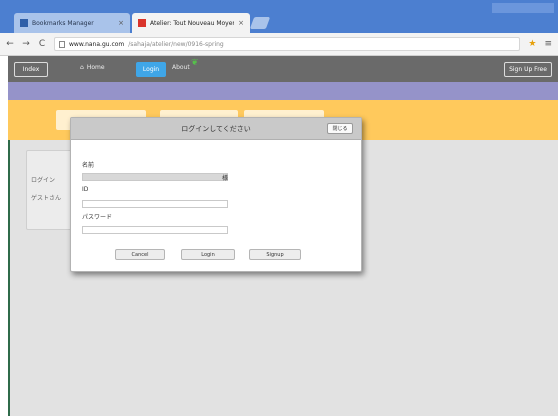 The height and width of the screenshot is (416, 558). What do you see at coordinates (283, 91) in the screenshot?
I see `purple-banner` at bounding box center [283, 91].